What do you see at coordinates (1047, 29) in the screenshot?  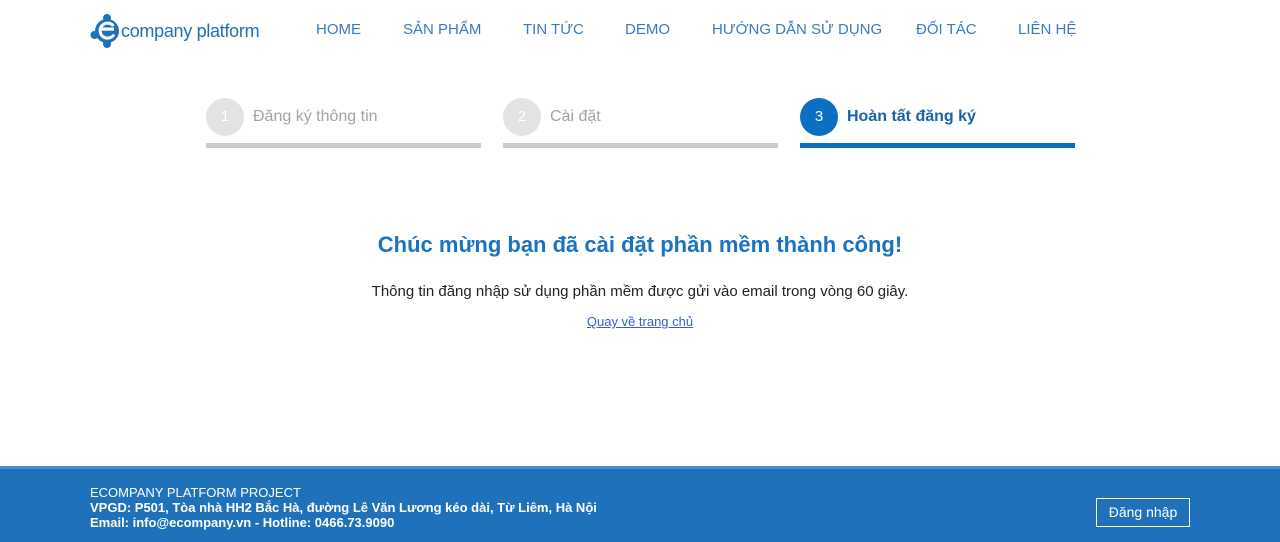 I see `nav-item-contact: LIÊN HỆ` at bounding box center [1047, 29].